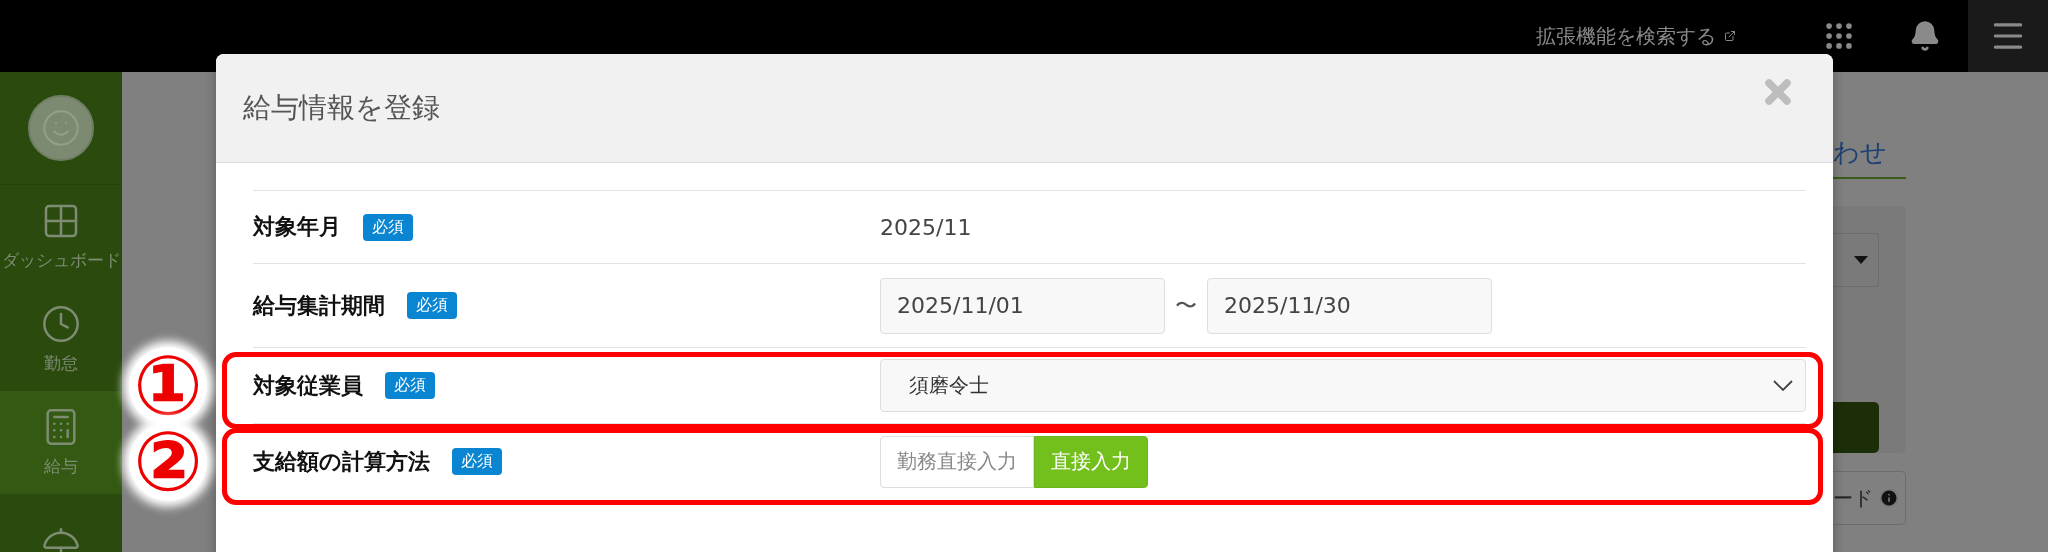 The image size is (2048, 552). What do you see at coordinates (1861, 260) in the screenshot?
I see `caret-icon` at bounding box center [1861, 260].